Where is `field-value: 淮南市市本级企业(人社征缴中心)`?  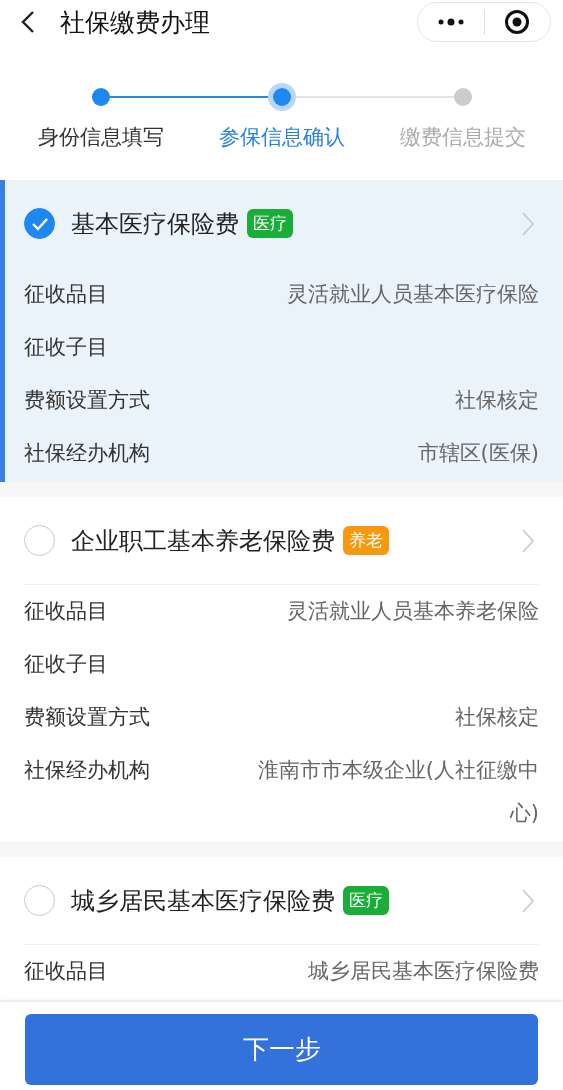
field-value: 淮南市市本级企业(人社征缴中心) is located at coordinates (397, 792).